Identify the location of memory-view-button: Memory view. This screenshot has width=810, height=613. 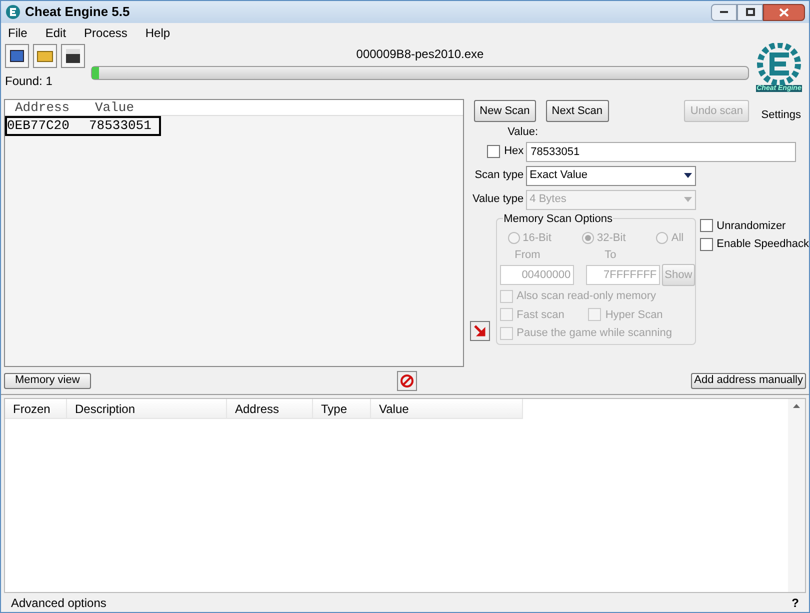
(47, 380).